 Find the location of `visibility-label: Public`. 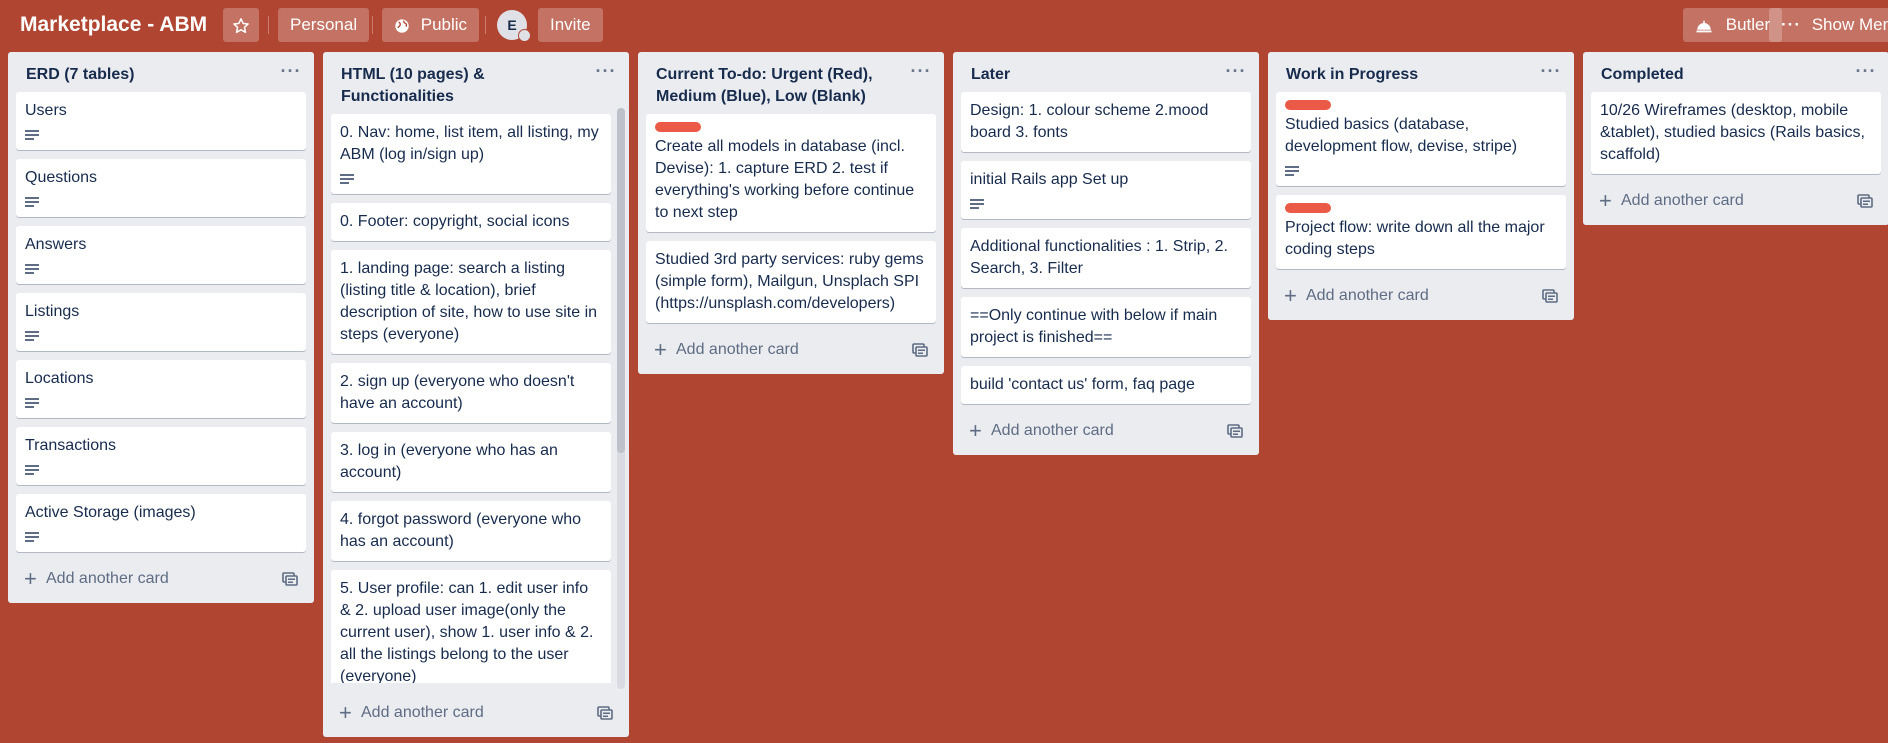

visibility-label: Public is located at coordinates (444, 24).